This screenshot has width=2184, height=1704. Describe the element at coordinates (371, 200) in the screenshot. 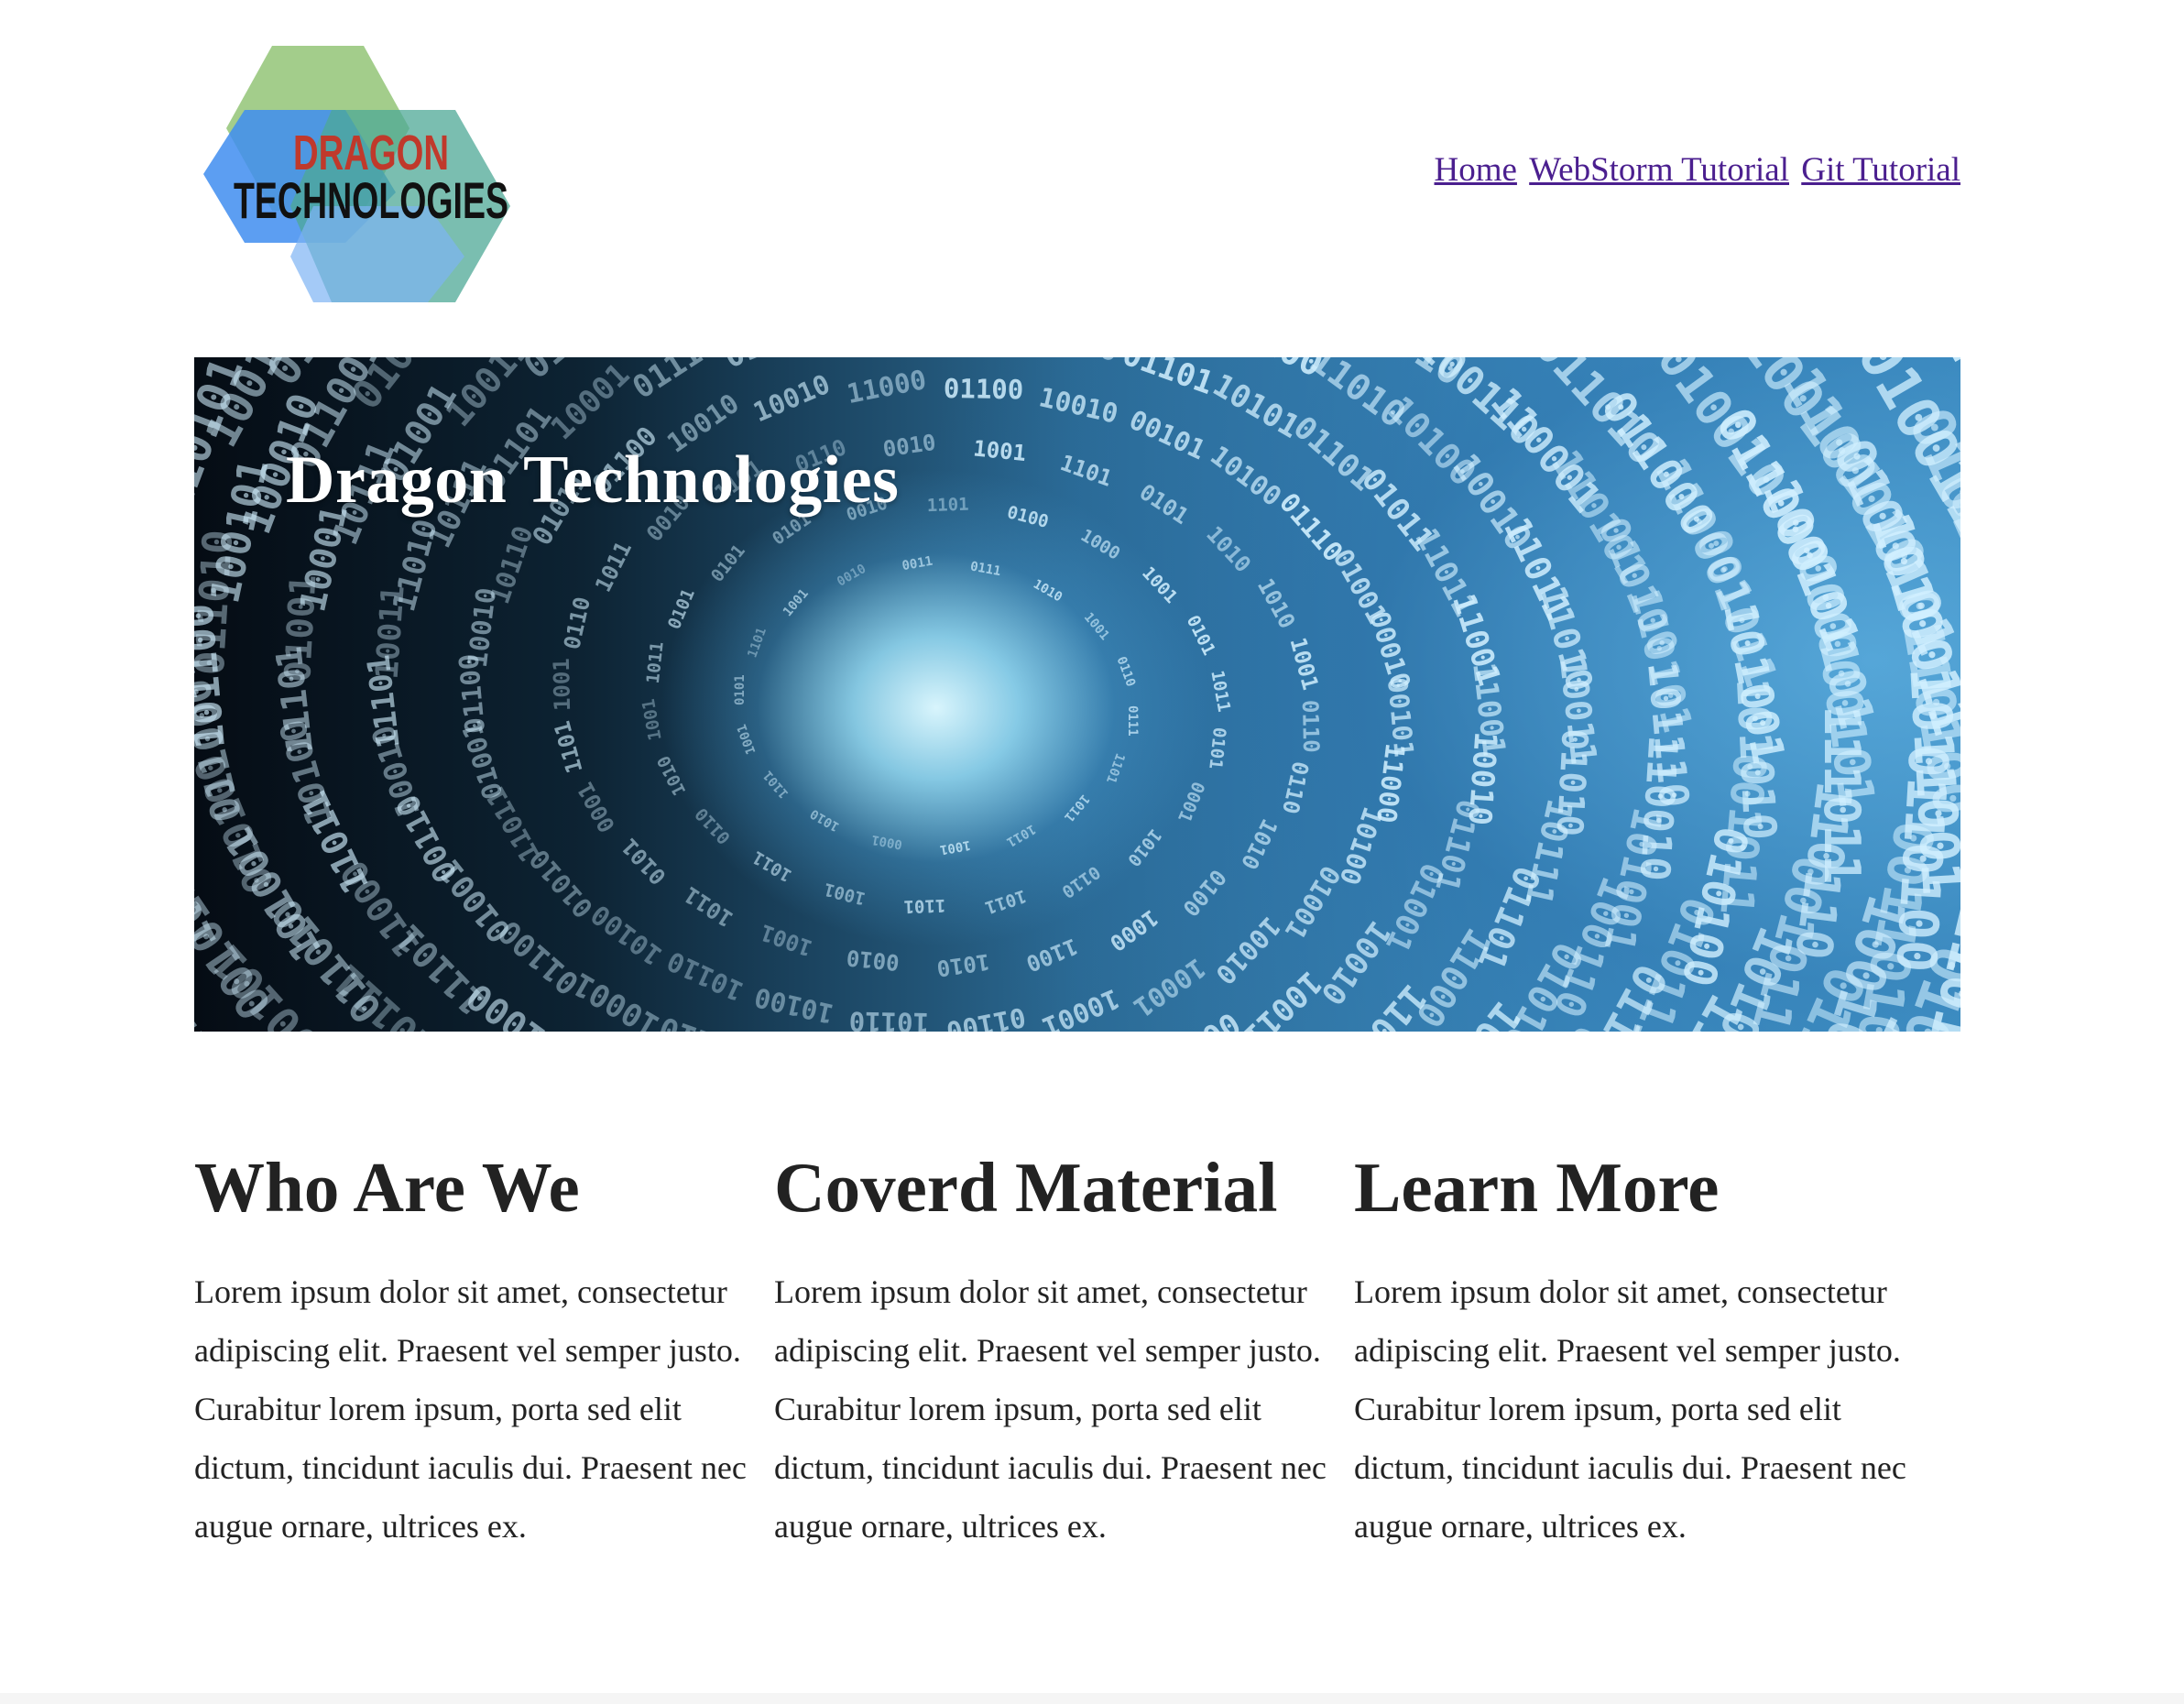

I see `logo-line2: TECHNOLOGIES` at that location.